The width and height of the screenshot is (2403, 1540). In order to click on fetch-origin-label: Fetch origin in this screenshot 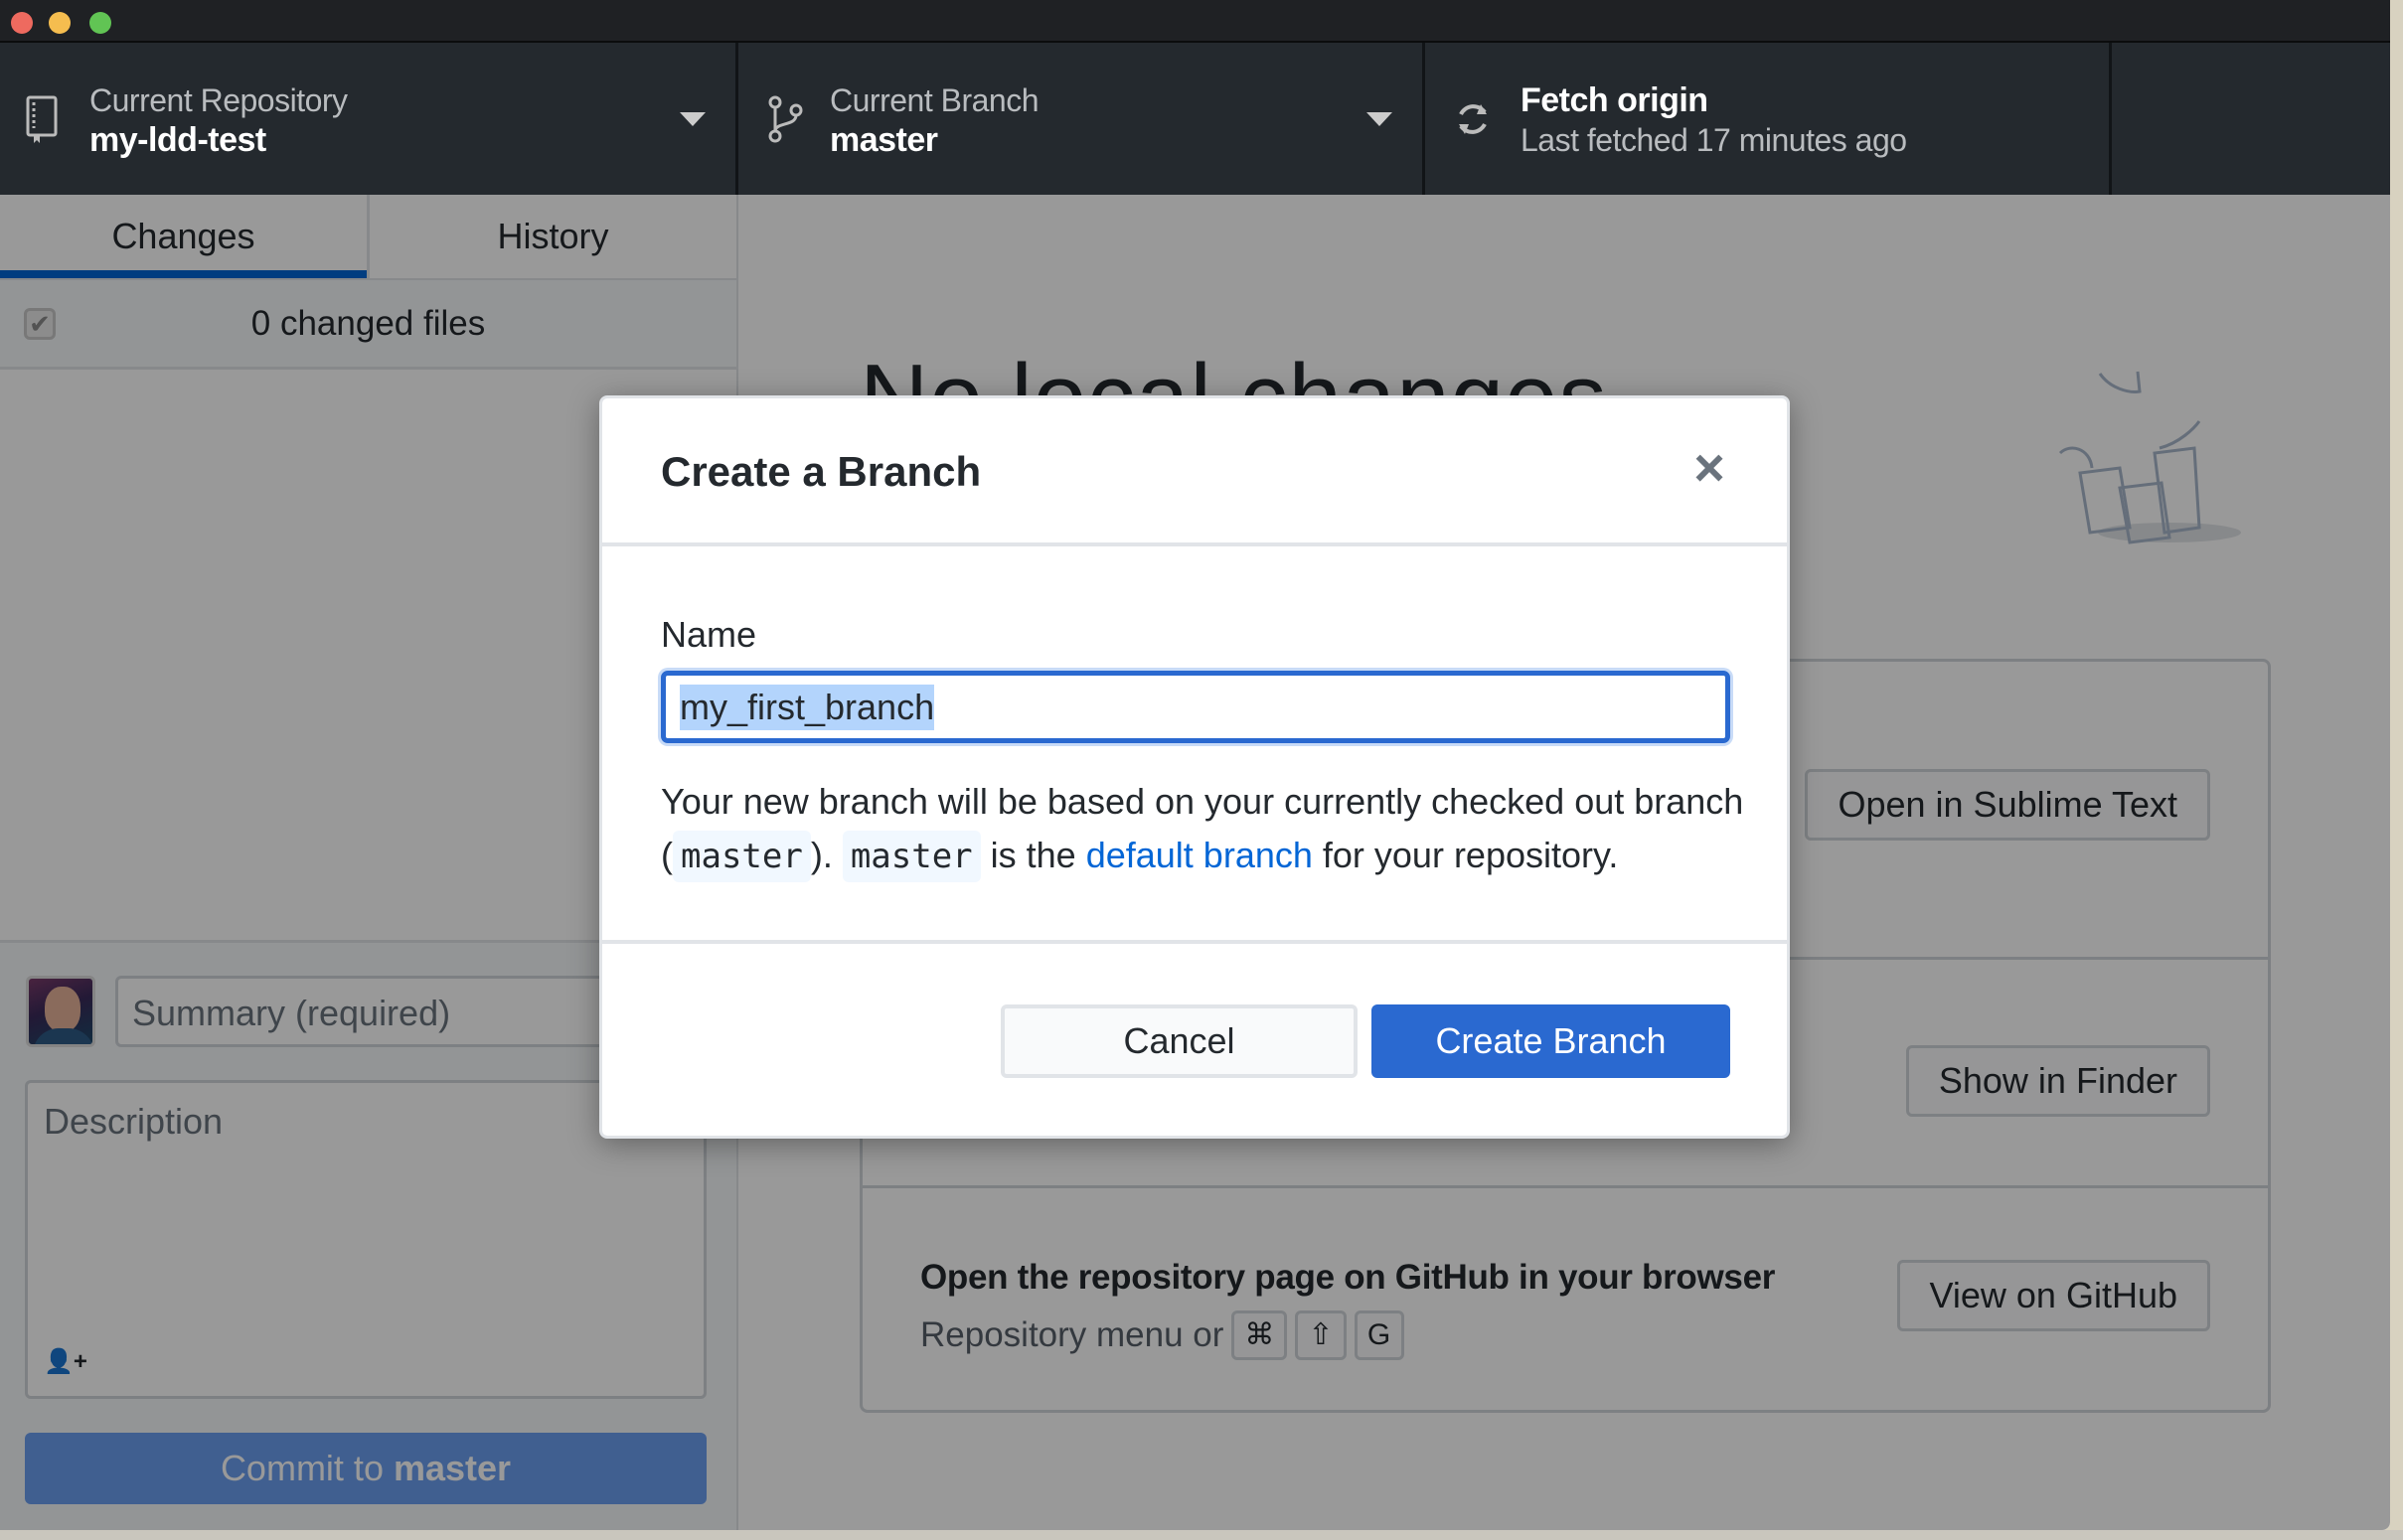, I will do `click(1614, 100)`.